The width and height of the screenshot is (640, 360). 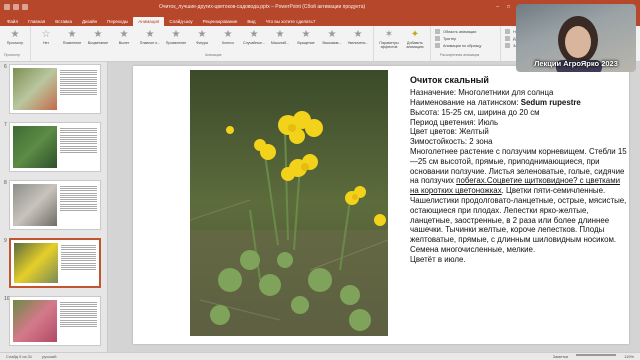 What do you see at coordinates (149, 21) in the screenshot?
I see `tab-5: Анимация` at bounding box center [149, 21].